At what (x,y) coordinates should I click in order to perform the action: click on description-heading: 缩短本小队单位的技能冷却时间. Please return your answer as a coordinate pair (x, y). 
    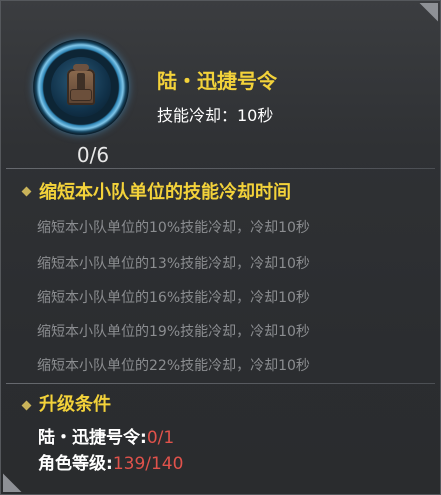
    Looking at the image, I should click on (165, 192).